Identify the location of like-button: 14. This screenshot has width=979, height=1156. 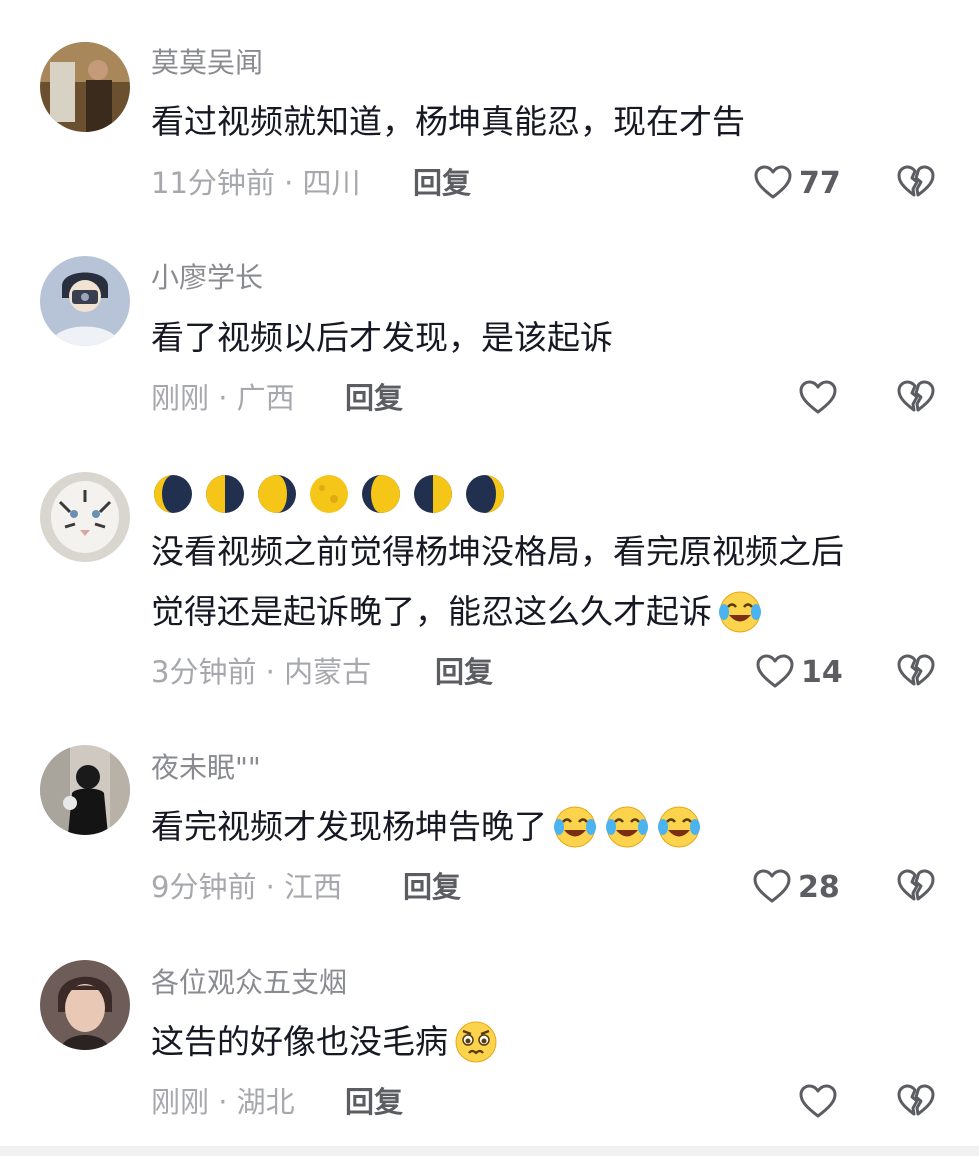
(798, 672).